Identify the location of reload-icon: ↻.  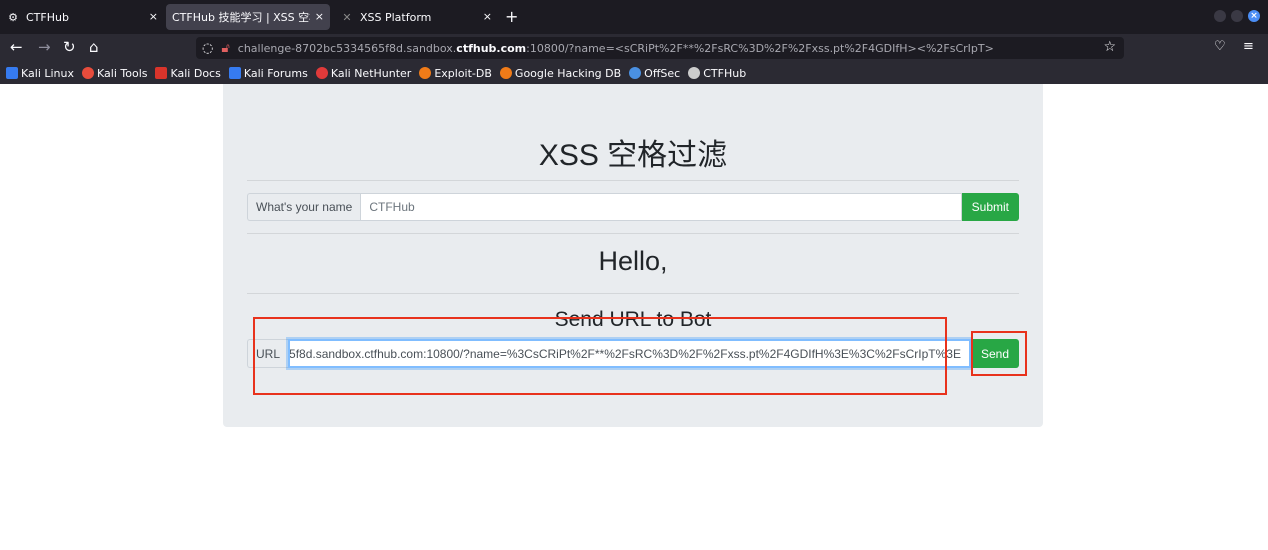
(69, 47).